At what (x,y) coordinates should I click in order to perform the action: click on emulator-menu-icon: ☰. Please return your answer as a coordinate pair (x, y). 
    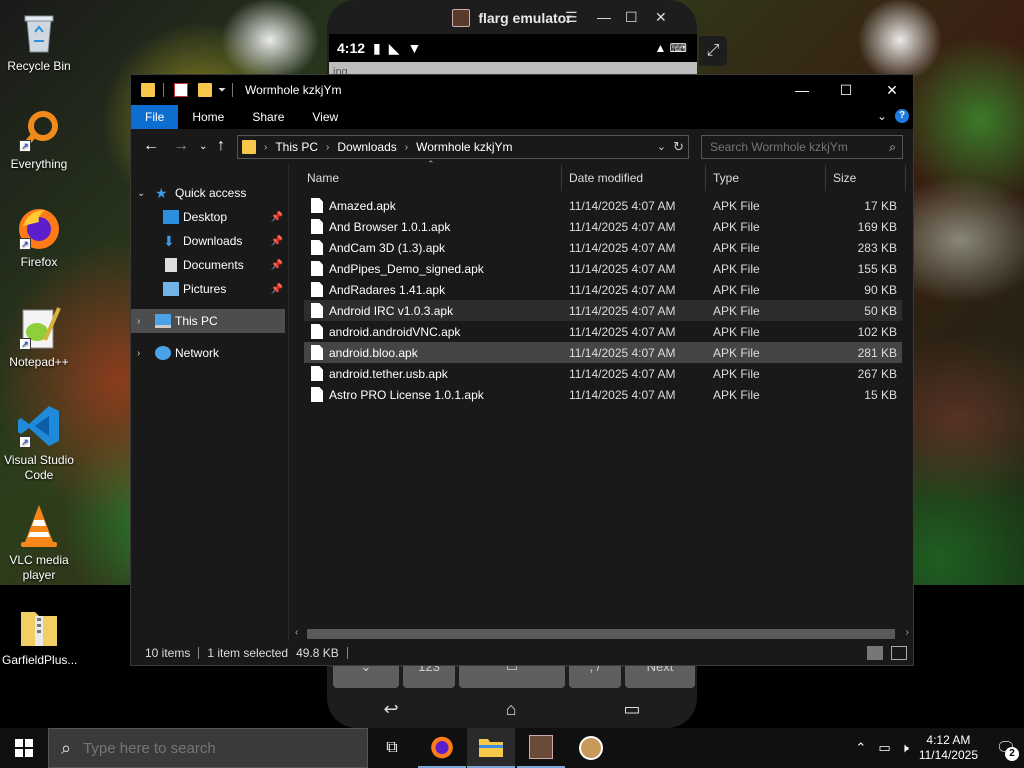
    Looking at the image, I should click on (571, 17).